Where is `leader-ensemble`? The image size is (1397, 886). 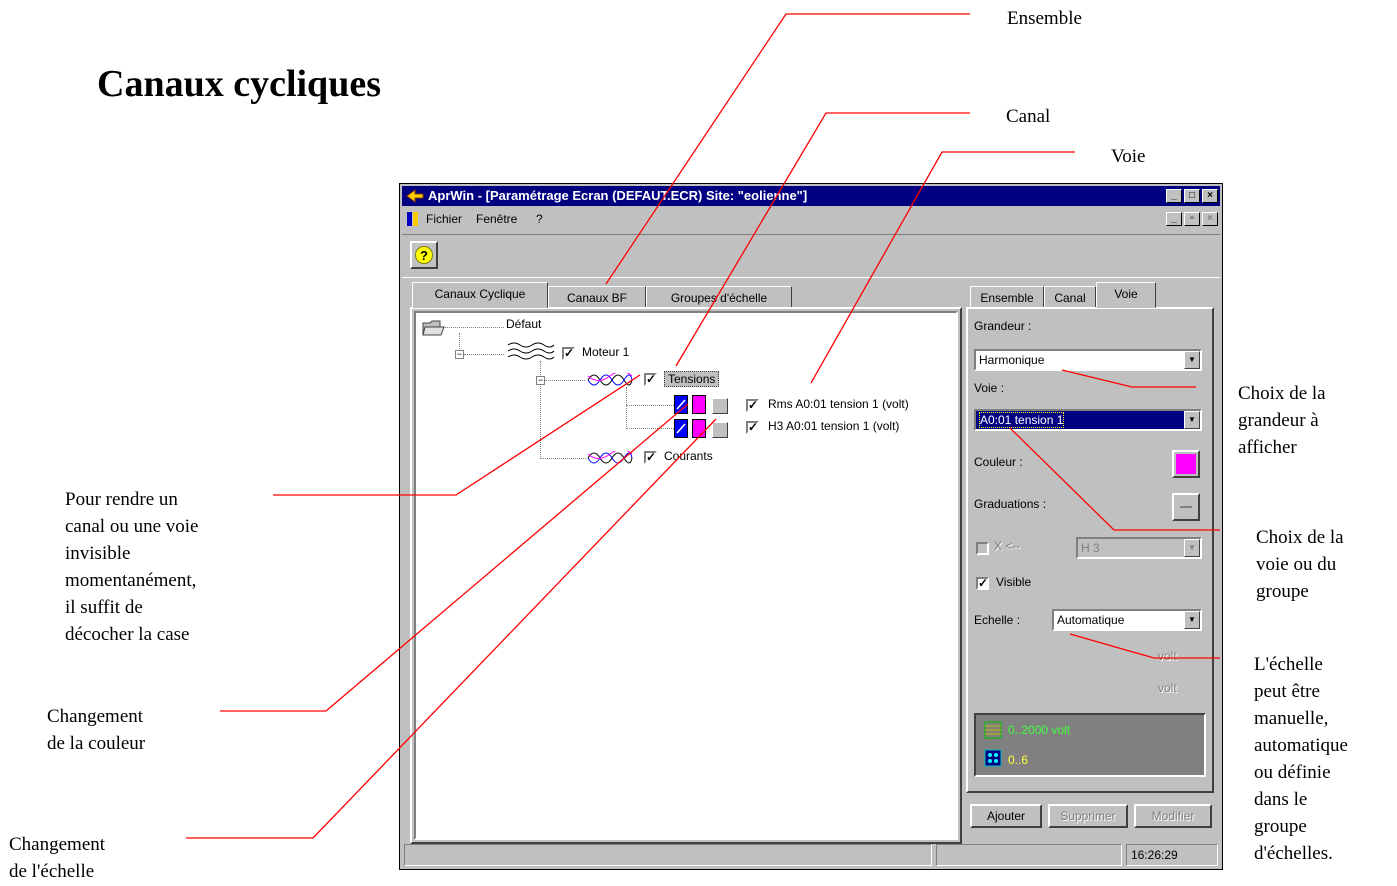
leader-ensemble is located at coordinates (787, 149).